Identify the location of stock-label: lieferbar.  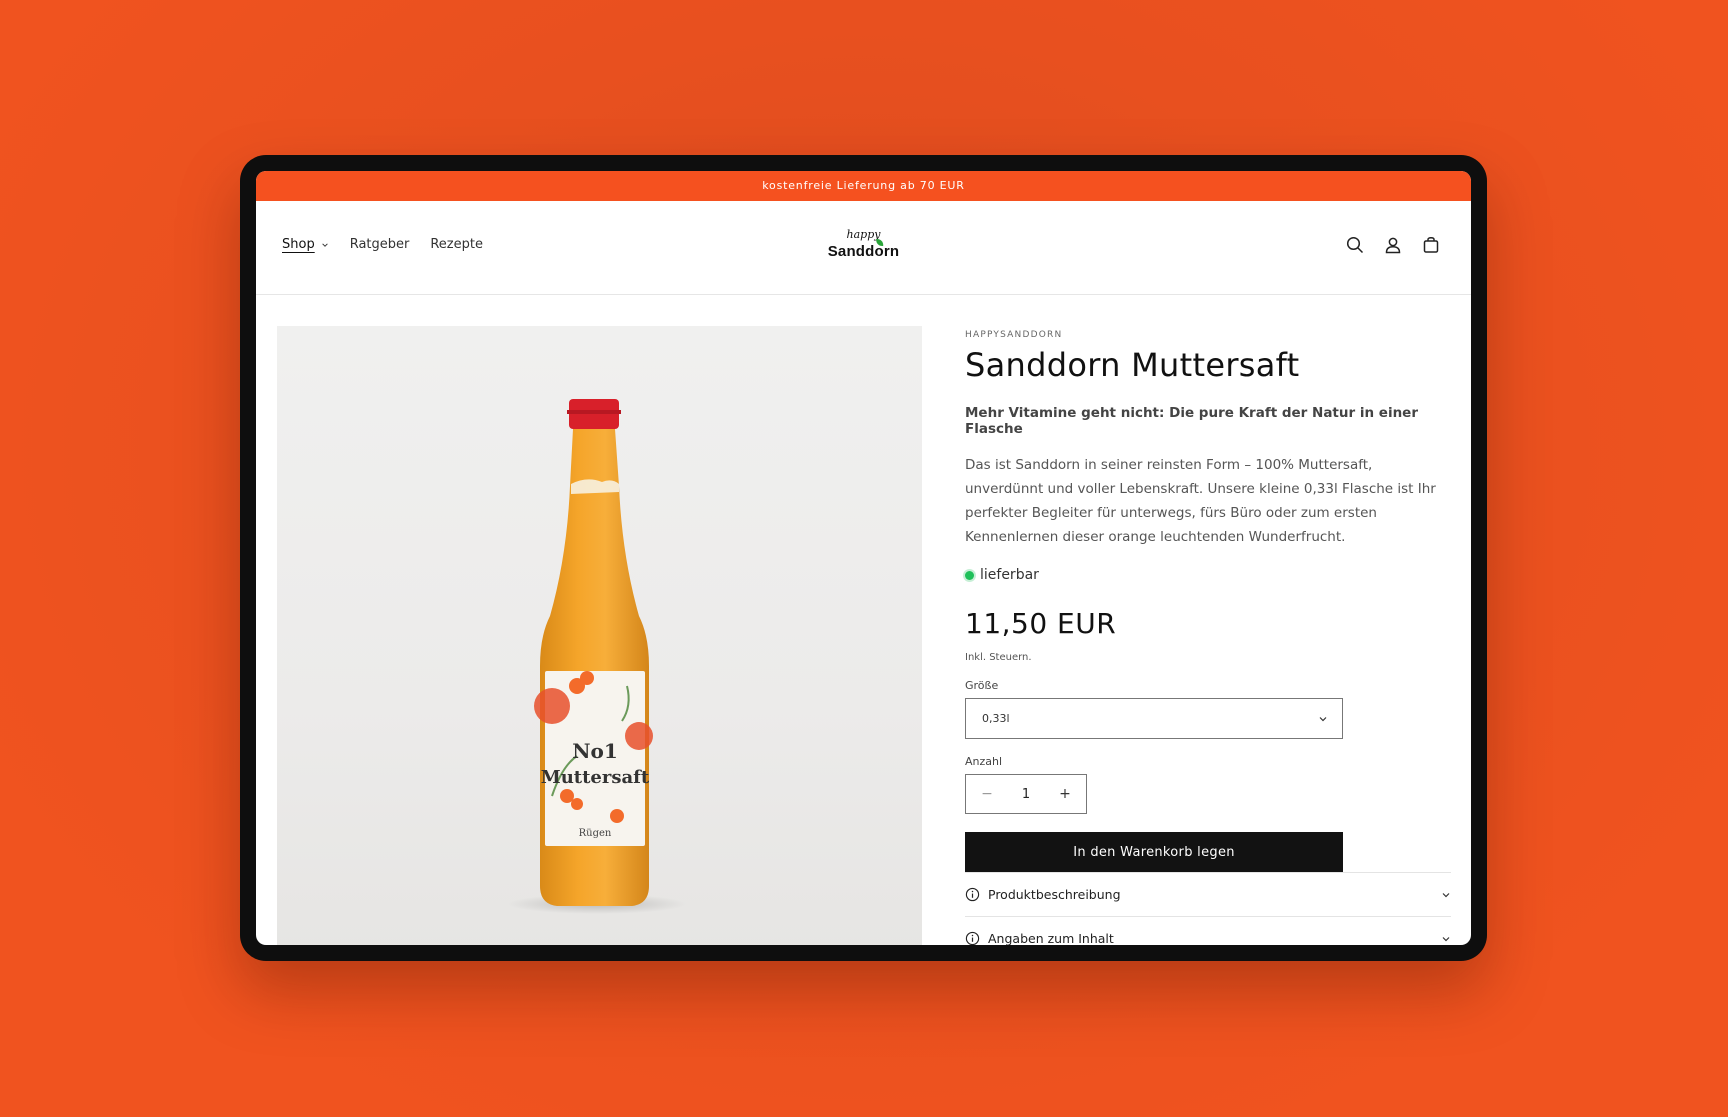
(1009, 575).